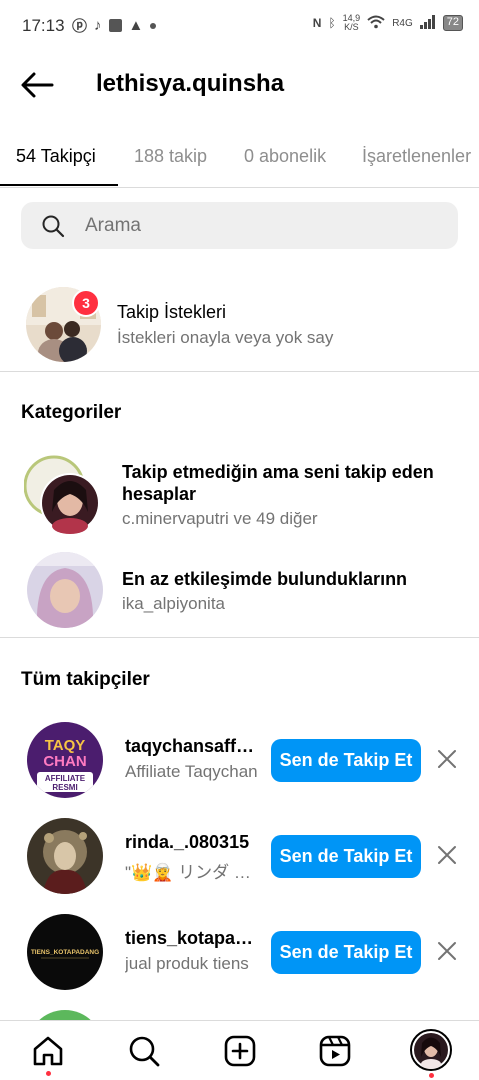 The image size is (479, 1080). Describe the element at coordinates (317, 23) in the screenshot. I see `nfc-icon: N` at that location.